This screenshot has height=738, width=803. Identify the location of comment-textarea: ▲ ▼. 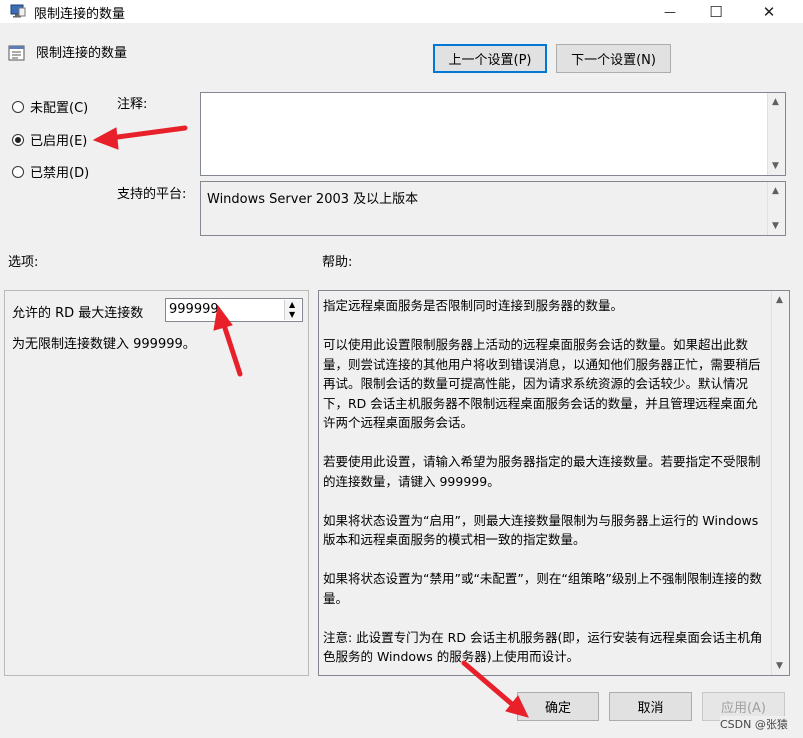
(493, 134).